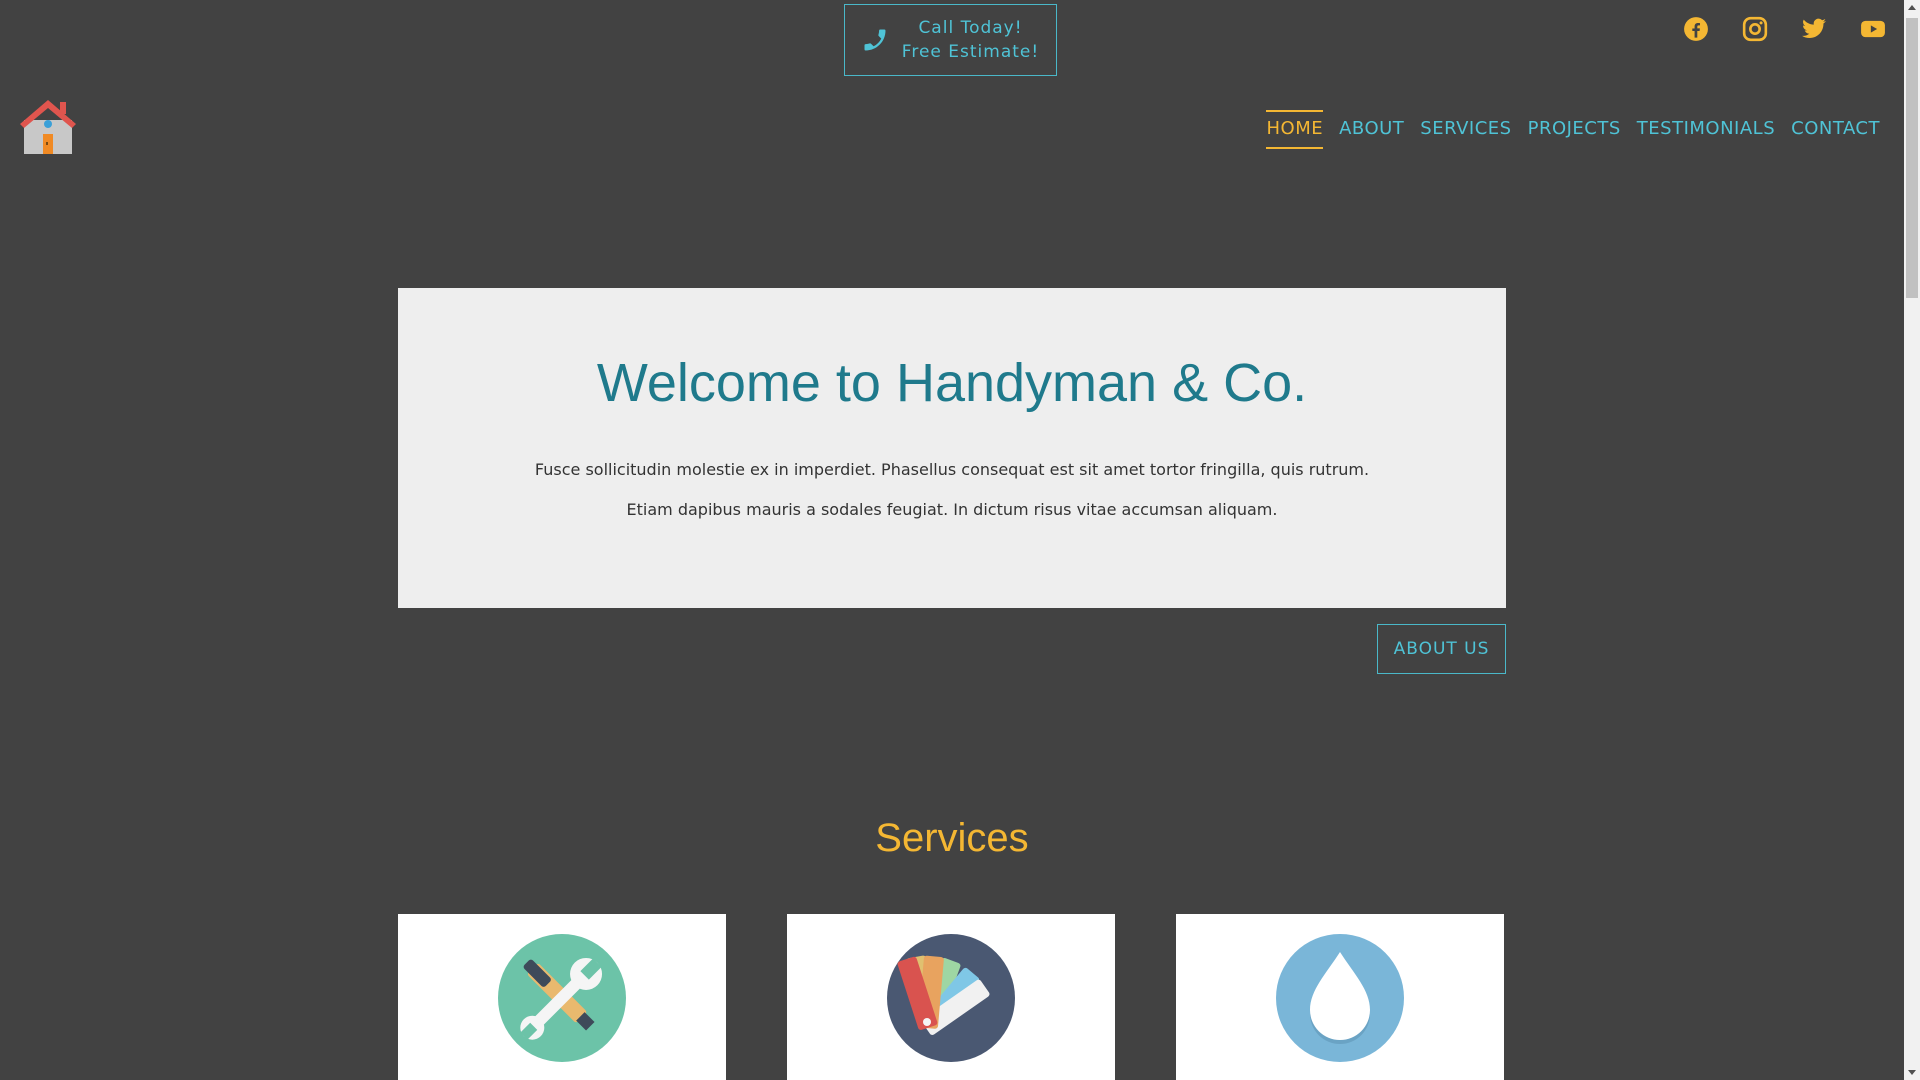 This screenshot has width=1920, height=1080. I want to click on services-title: Services, so click(952, 838).